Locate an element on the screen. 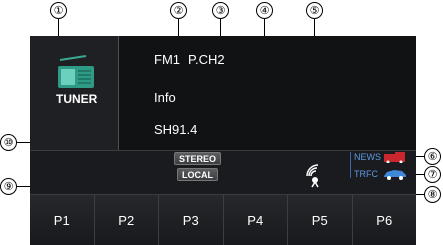 The image size is (443, 245). callout-4: ④ is located at coordinates (264, 10).